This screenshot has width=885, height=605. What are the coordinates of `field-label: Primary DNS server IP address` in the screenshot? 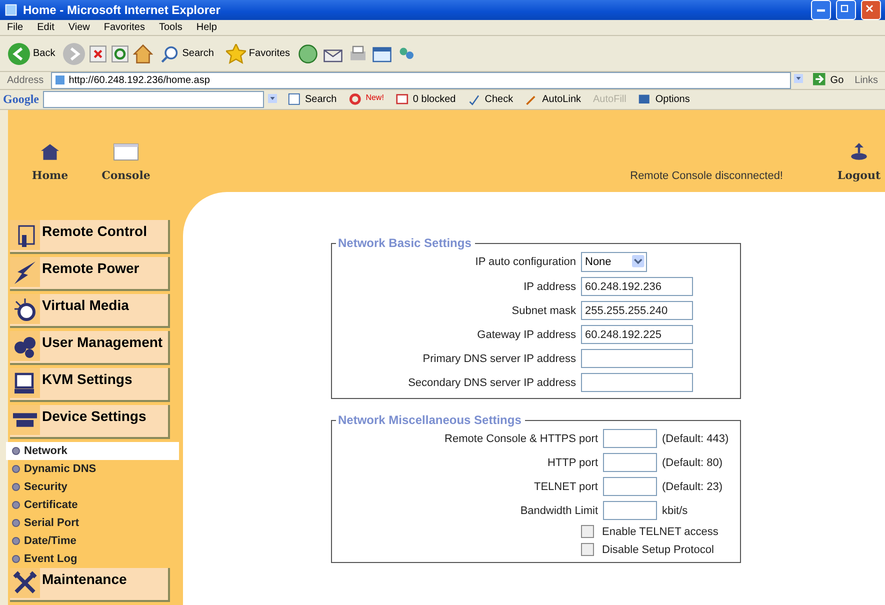 It's located at (499, 358).